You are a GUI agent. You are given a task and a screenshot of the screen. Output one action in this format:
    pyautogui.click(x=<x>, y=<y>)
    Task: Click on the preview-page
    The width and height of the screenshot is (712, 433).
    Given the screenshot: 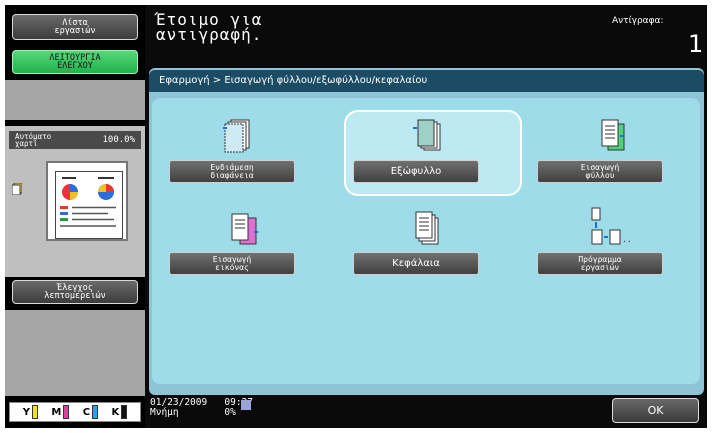 What is the action you would take?
    pyautogui.click(x=89, y=205)
    